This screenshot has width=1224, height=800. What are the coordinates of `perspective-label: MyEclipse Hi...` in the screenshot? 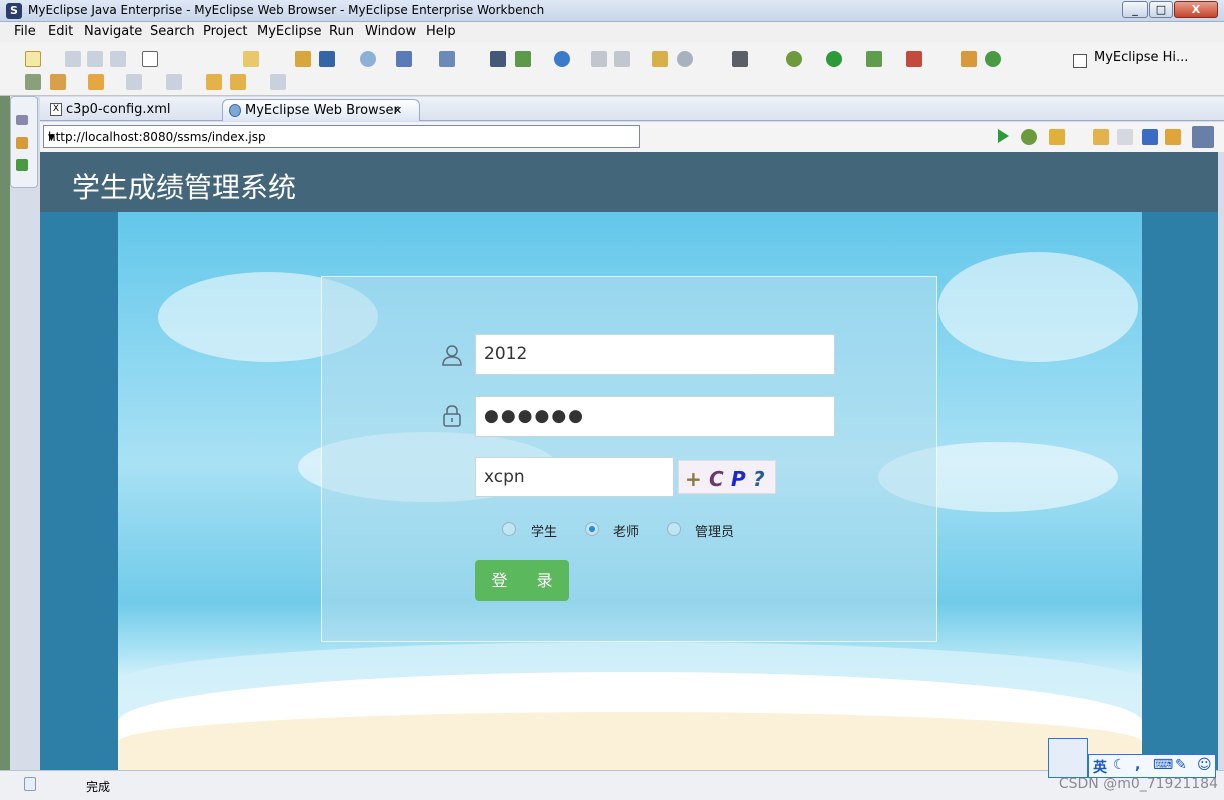 It's located at (1141, 57).